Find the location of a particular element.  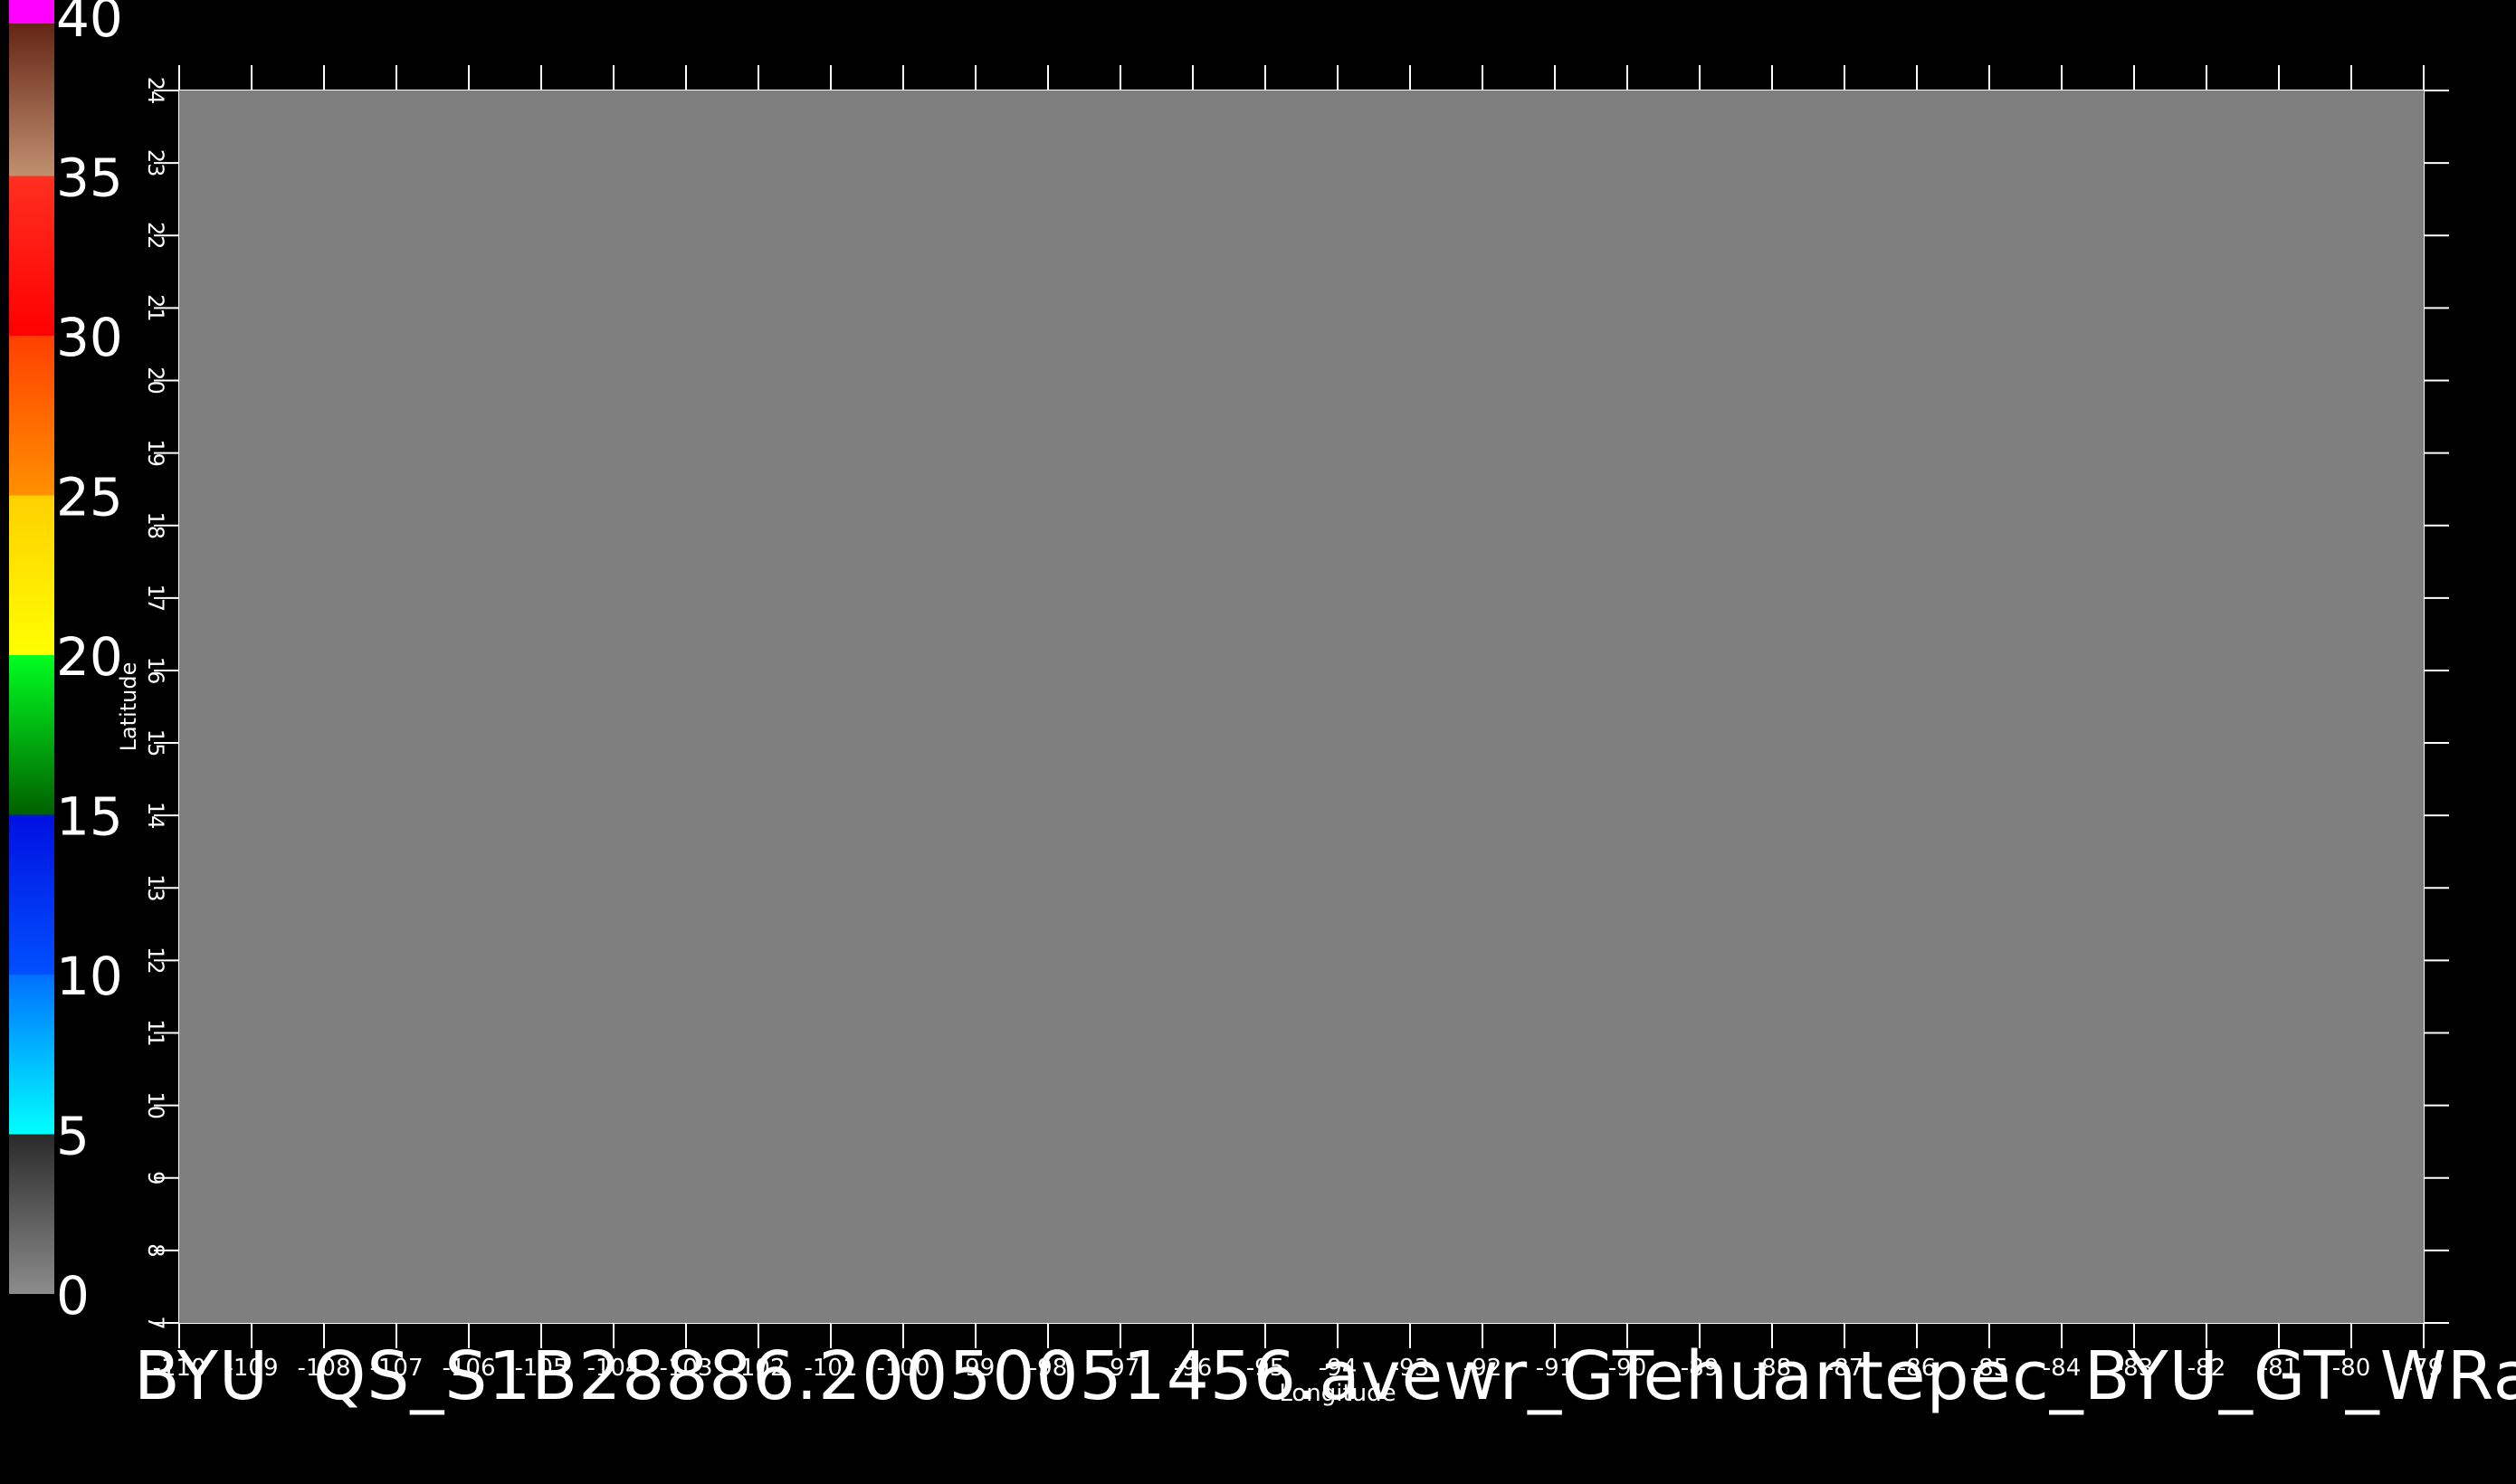

colorbar is located at coordinates (31, 647).